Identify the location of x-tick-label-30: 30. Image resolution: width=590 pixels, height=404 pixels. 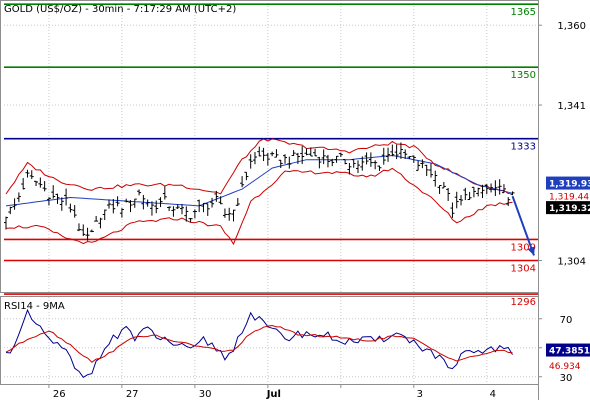
(205, 394).